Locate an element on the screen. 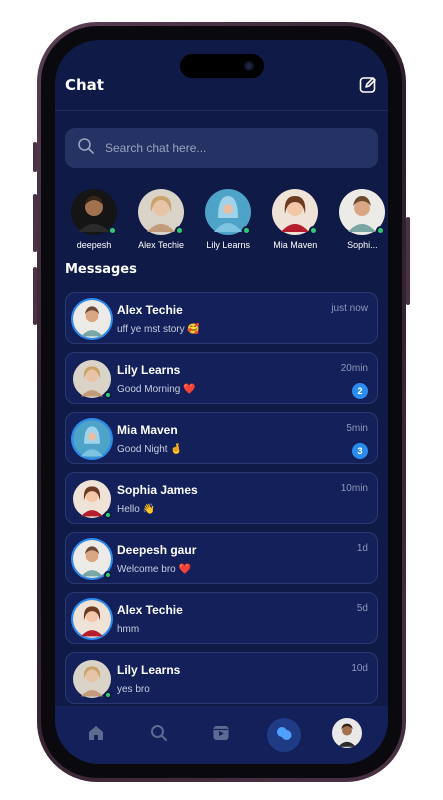 Image resolution: width=443 pixels, height=800 pixels. camera-icon is located at coordinates (249, 66).